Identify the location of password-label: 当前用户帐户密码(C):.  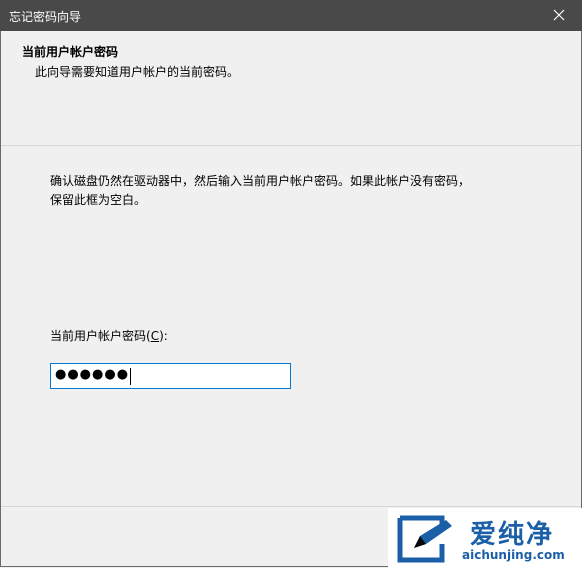
(109, 335).